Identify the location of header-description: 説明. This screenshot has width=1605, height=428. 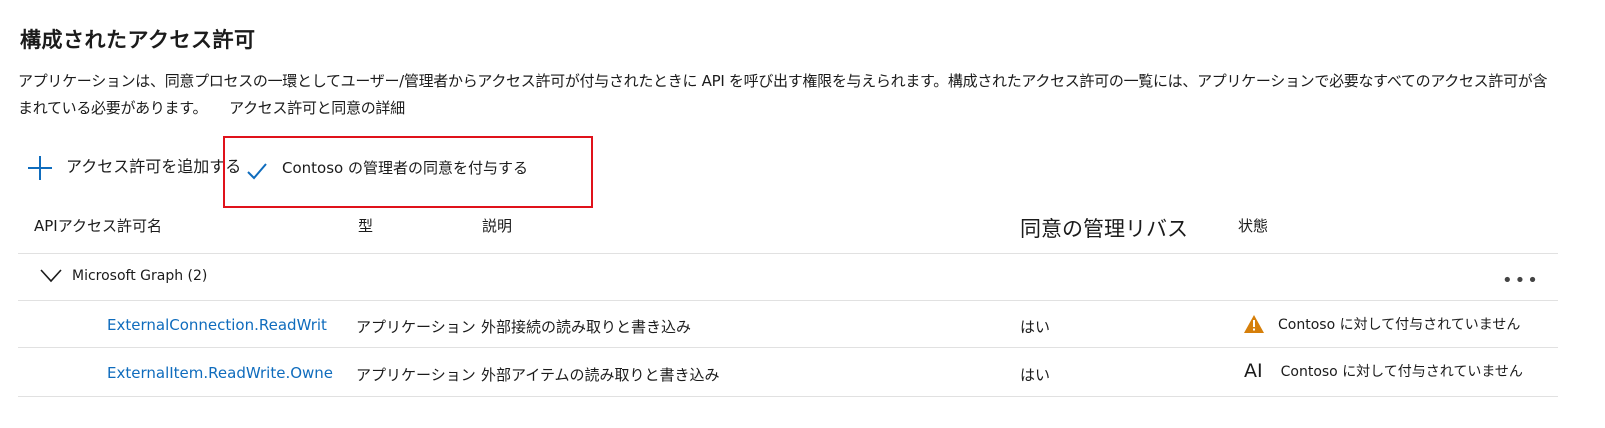
(497, 225).